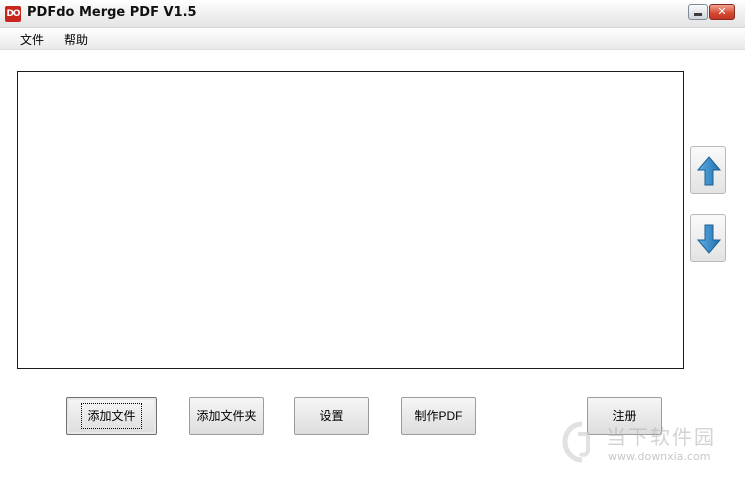 Image resolution: width=745 pixels, height=487 pixels. What do you see at coordinates (661, 437) in the screenshot?
I see `watermark-name: 当下软件园` at bounding box center [661, 437].